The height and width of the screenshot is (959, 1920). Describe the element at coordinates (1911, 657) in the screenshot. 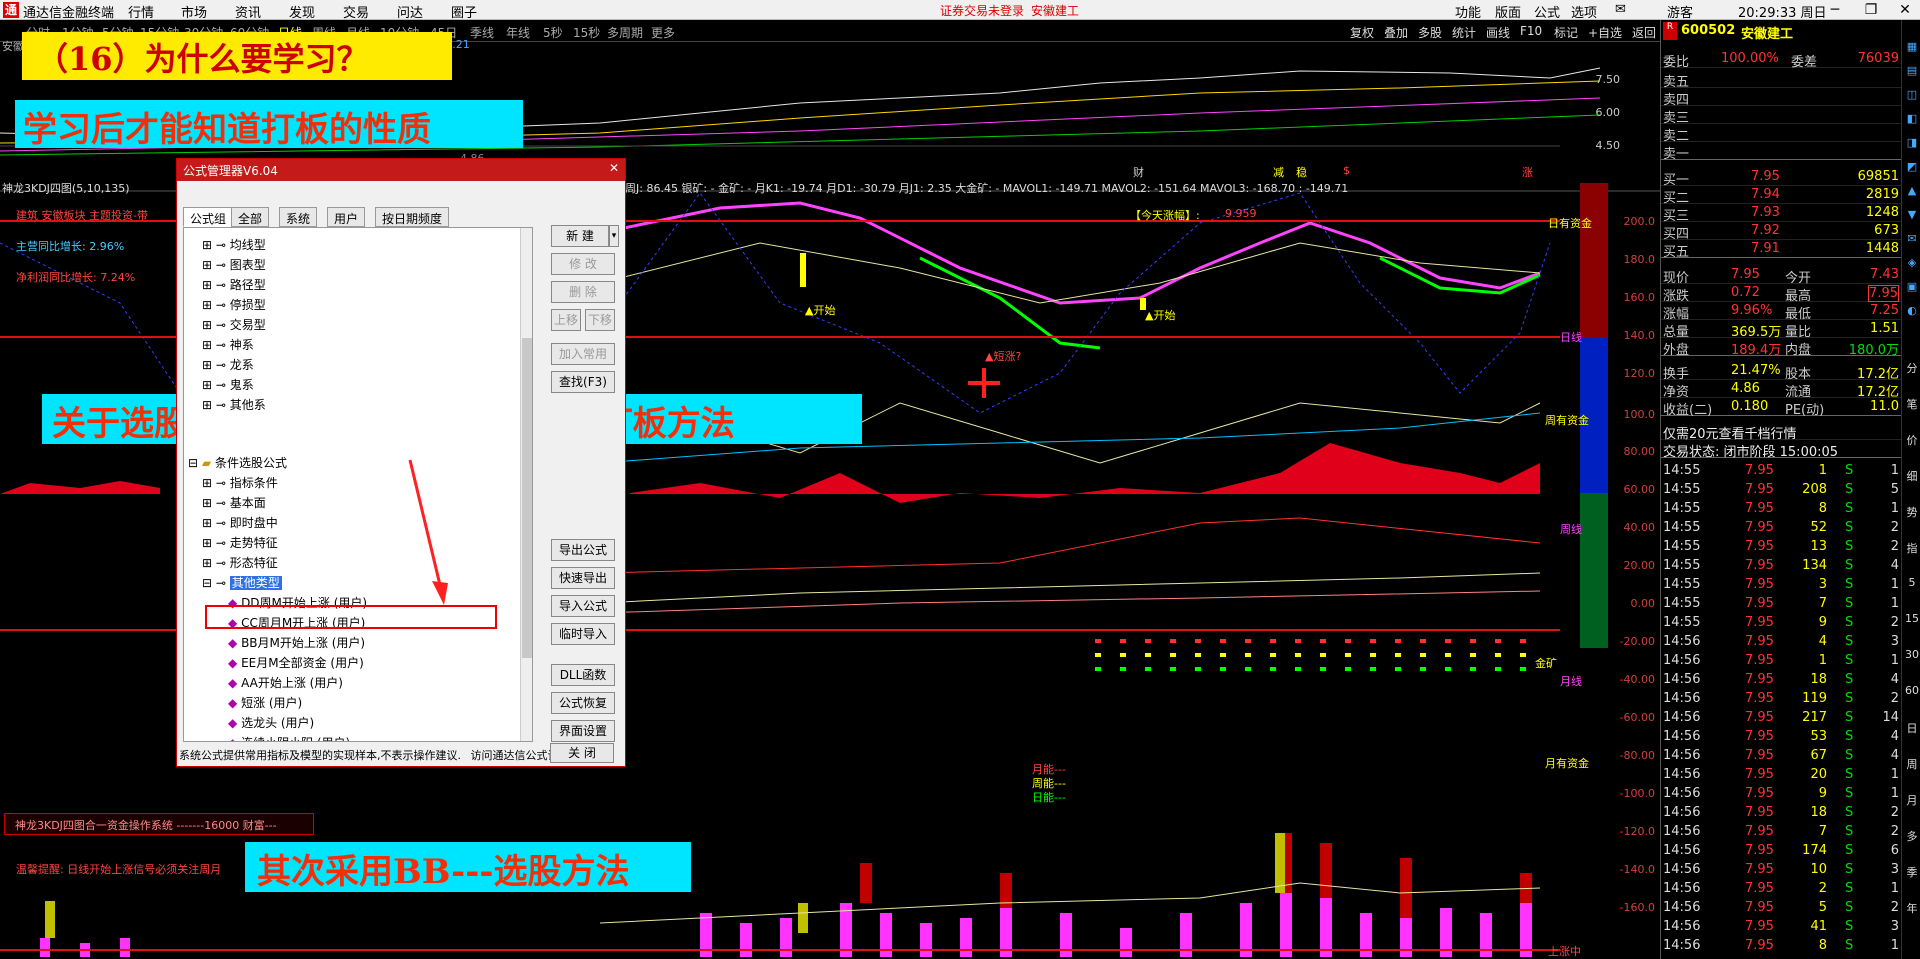

I see `period-shortcut: 30` at that location.